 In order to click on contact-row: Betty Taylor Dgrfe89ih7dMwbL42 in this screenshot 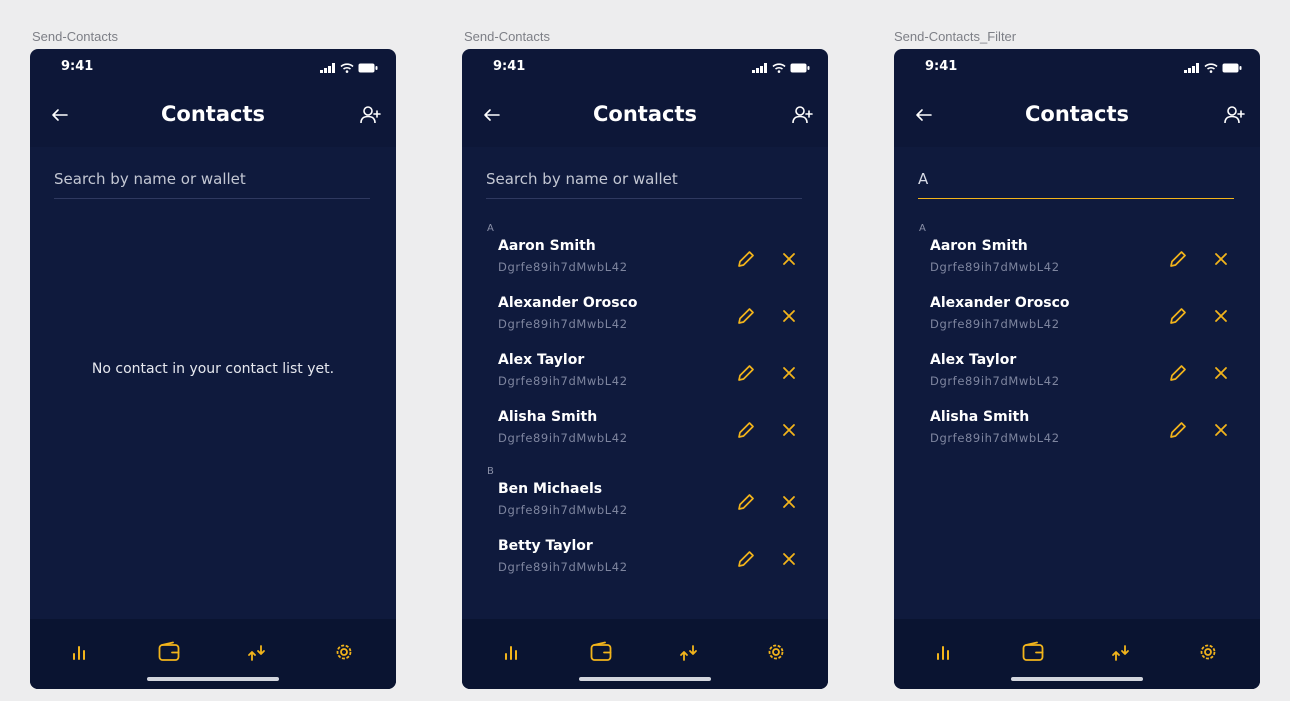, I will do `click(645, 564)`.